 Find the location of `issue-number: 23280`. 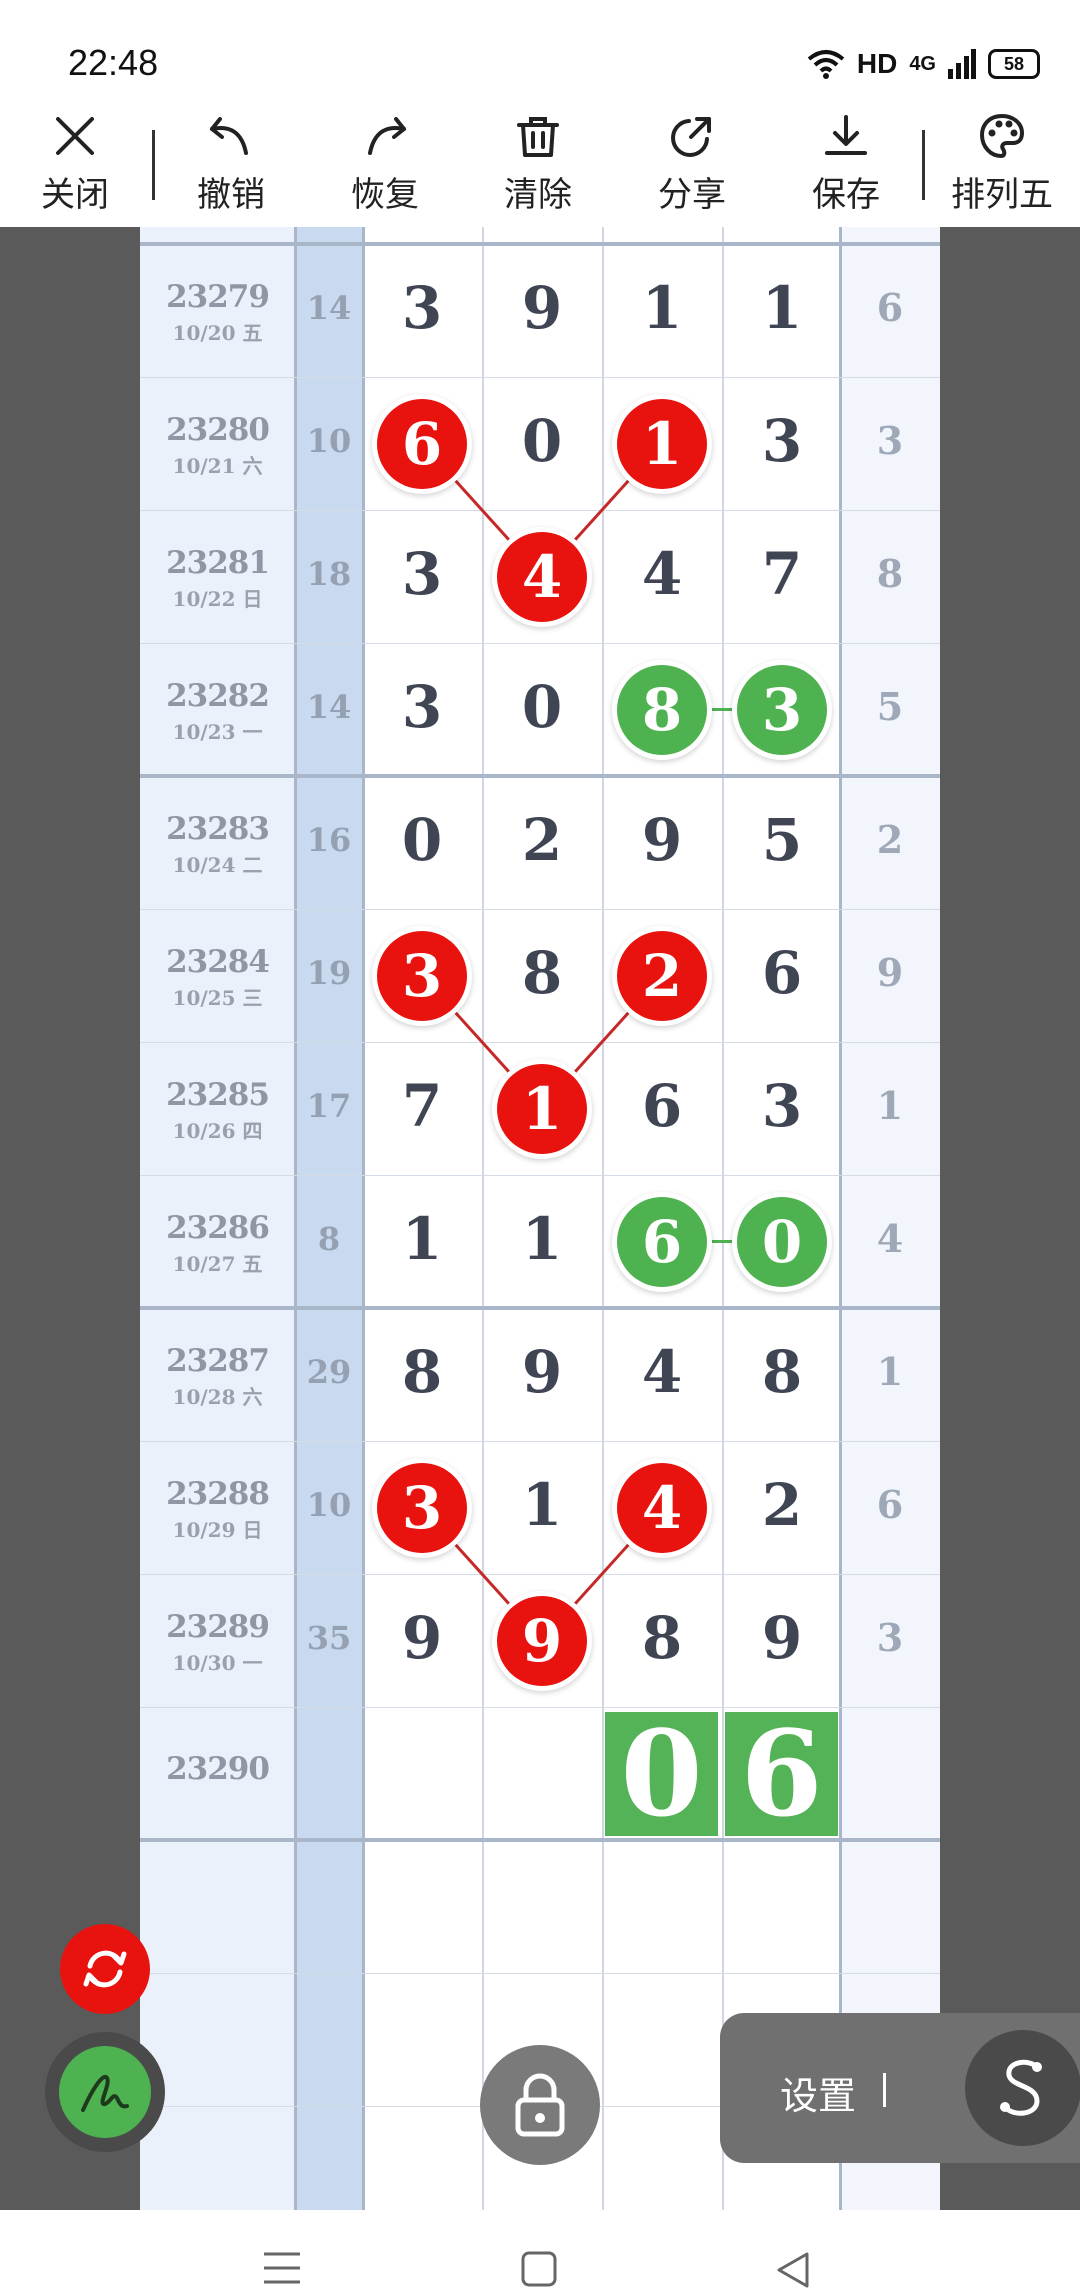

issue-number: 23280 is located at coordinates (218, 430).